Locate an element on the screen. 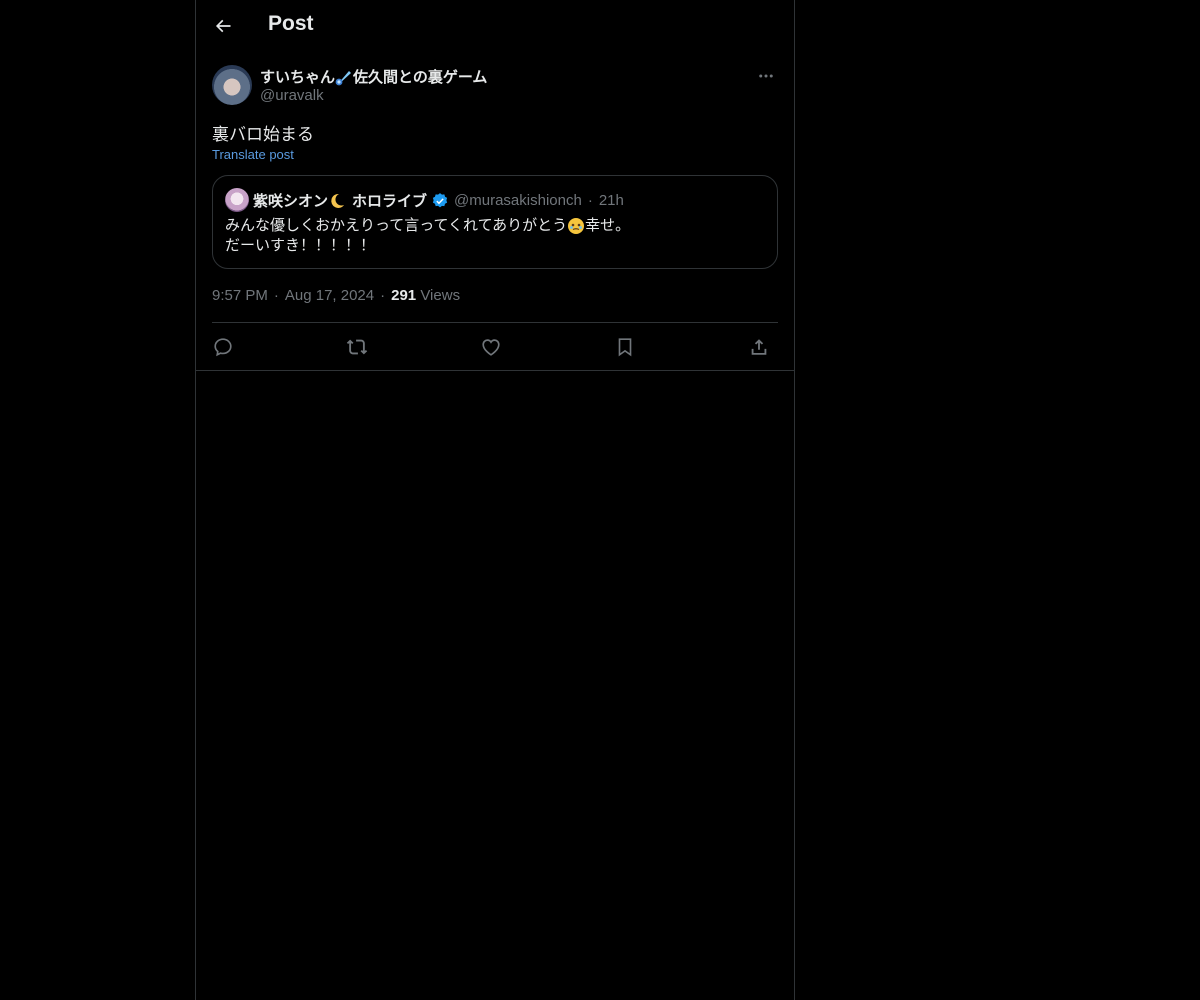 The height and width of the screenshot is (1000, 1200). translate-post-link: Translate post is located at coordinates (253, 154).